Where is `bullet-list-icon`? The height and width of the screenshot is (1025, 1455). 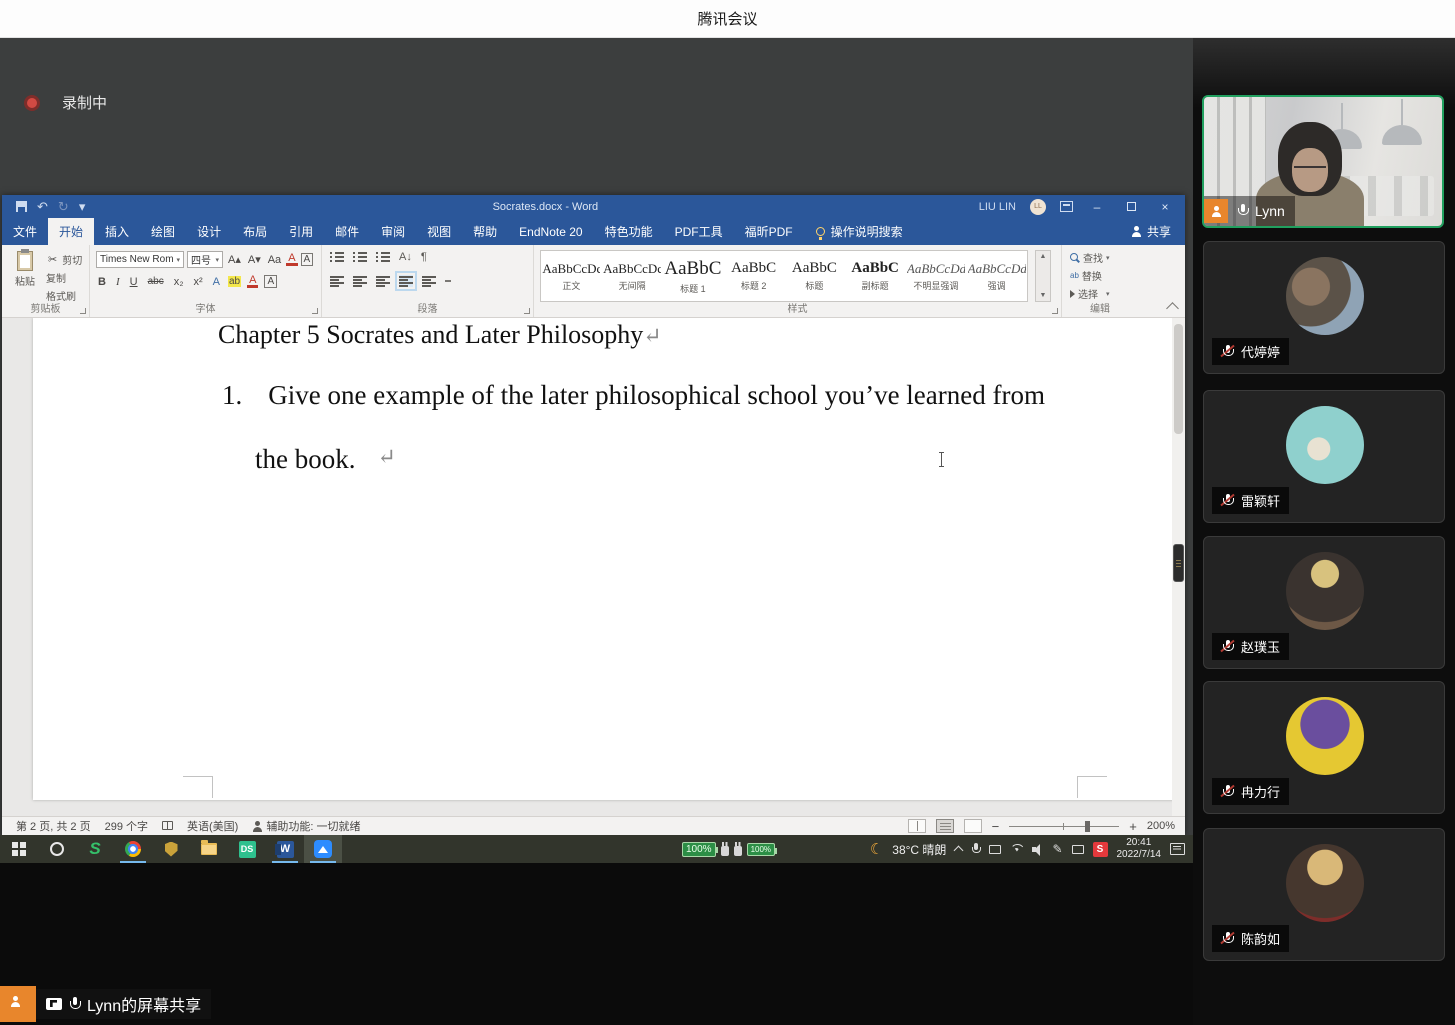
bullet-list-icon is located at coordinates (337, 257).